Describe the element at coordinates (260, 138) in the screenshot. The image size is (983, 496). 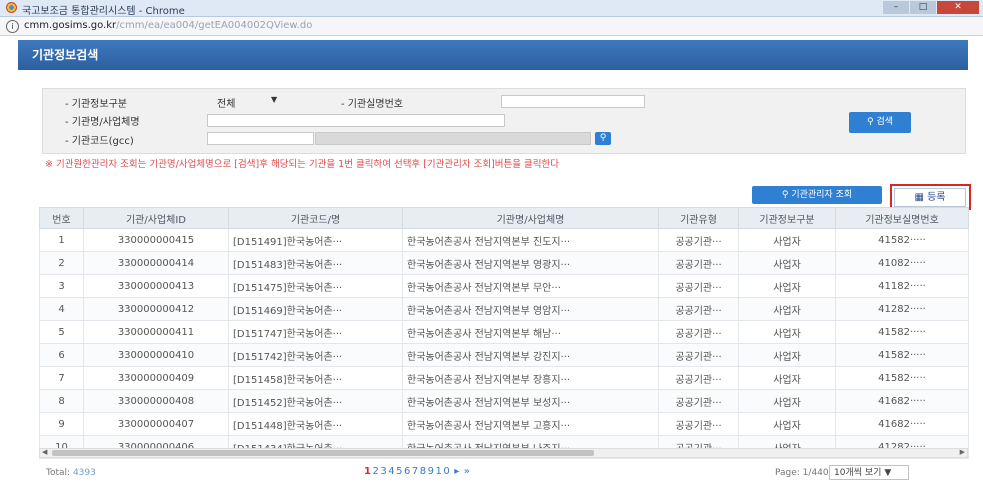
I see `gcc-code-input` at that location.